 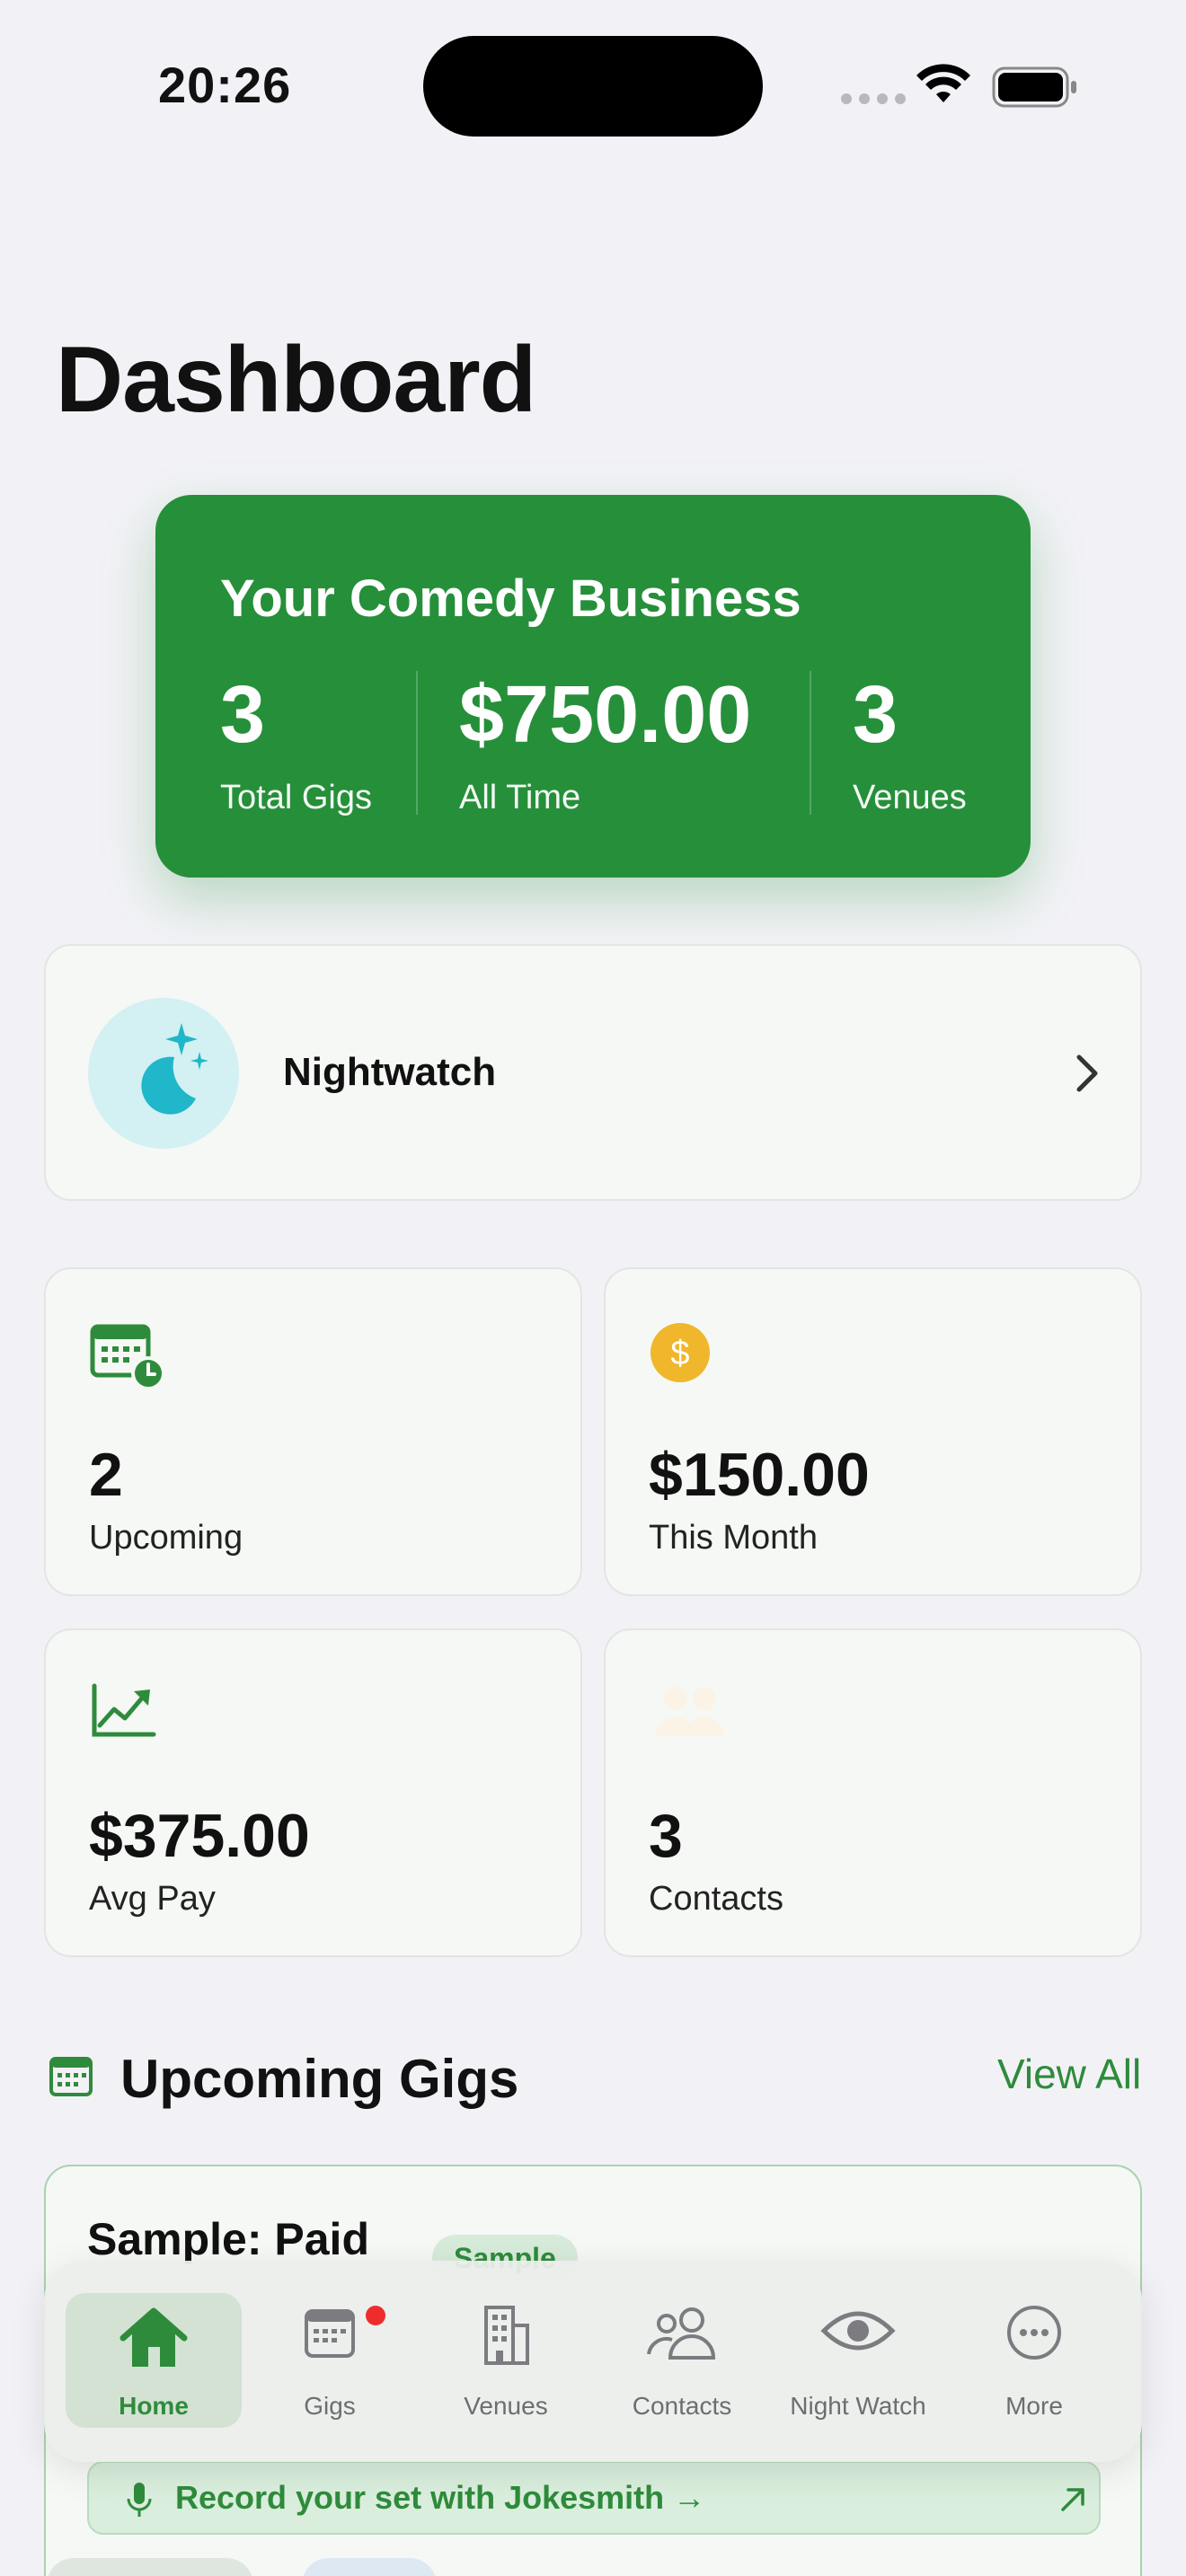 I want to click on microphone-icon, so click(x=139, y=2500).